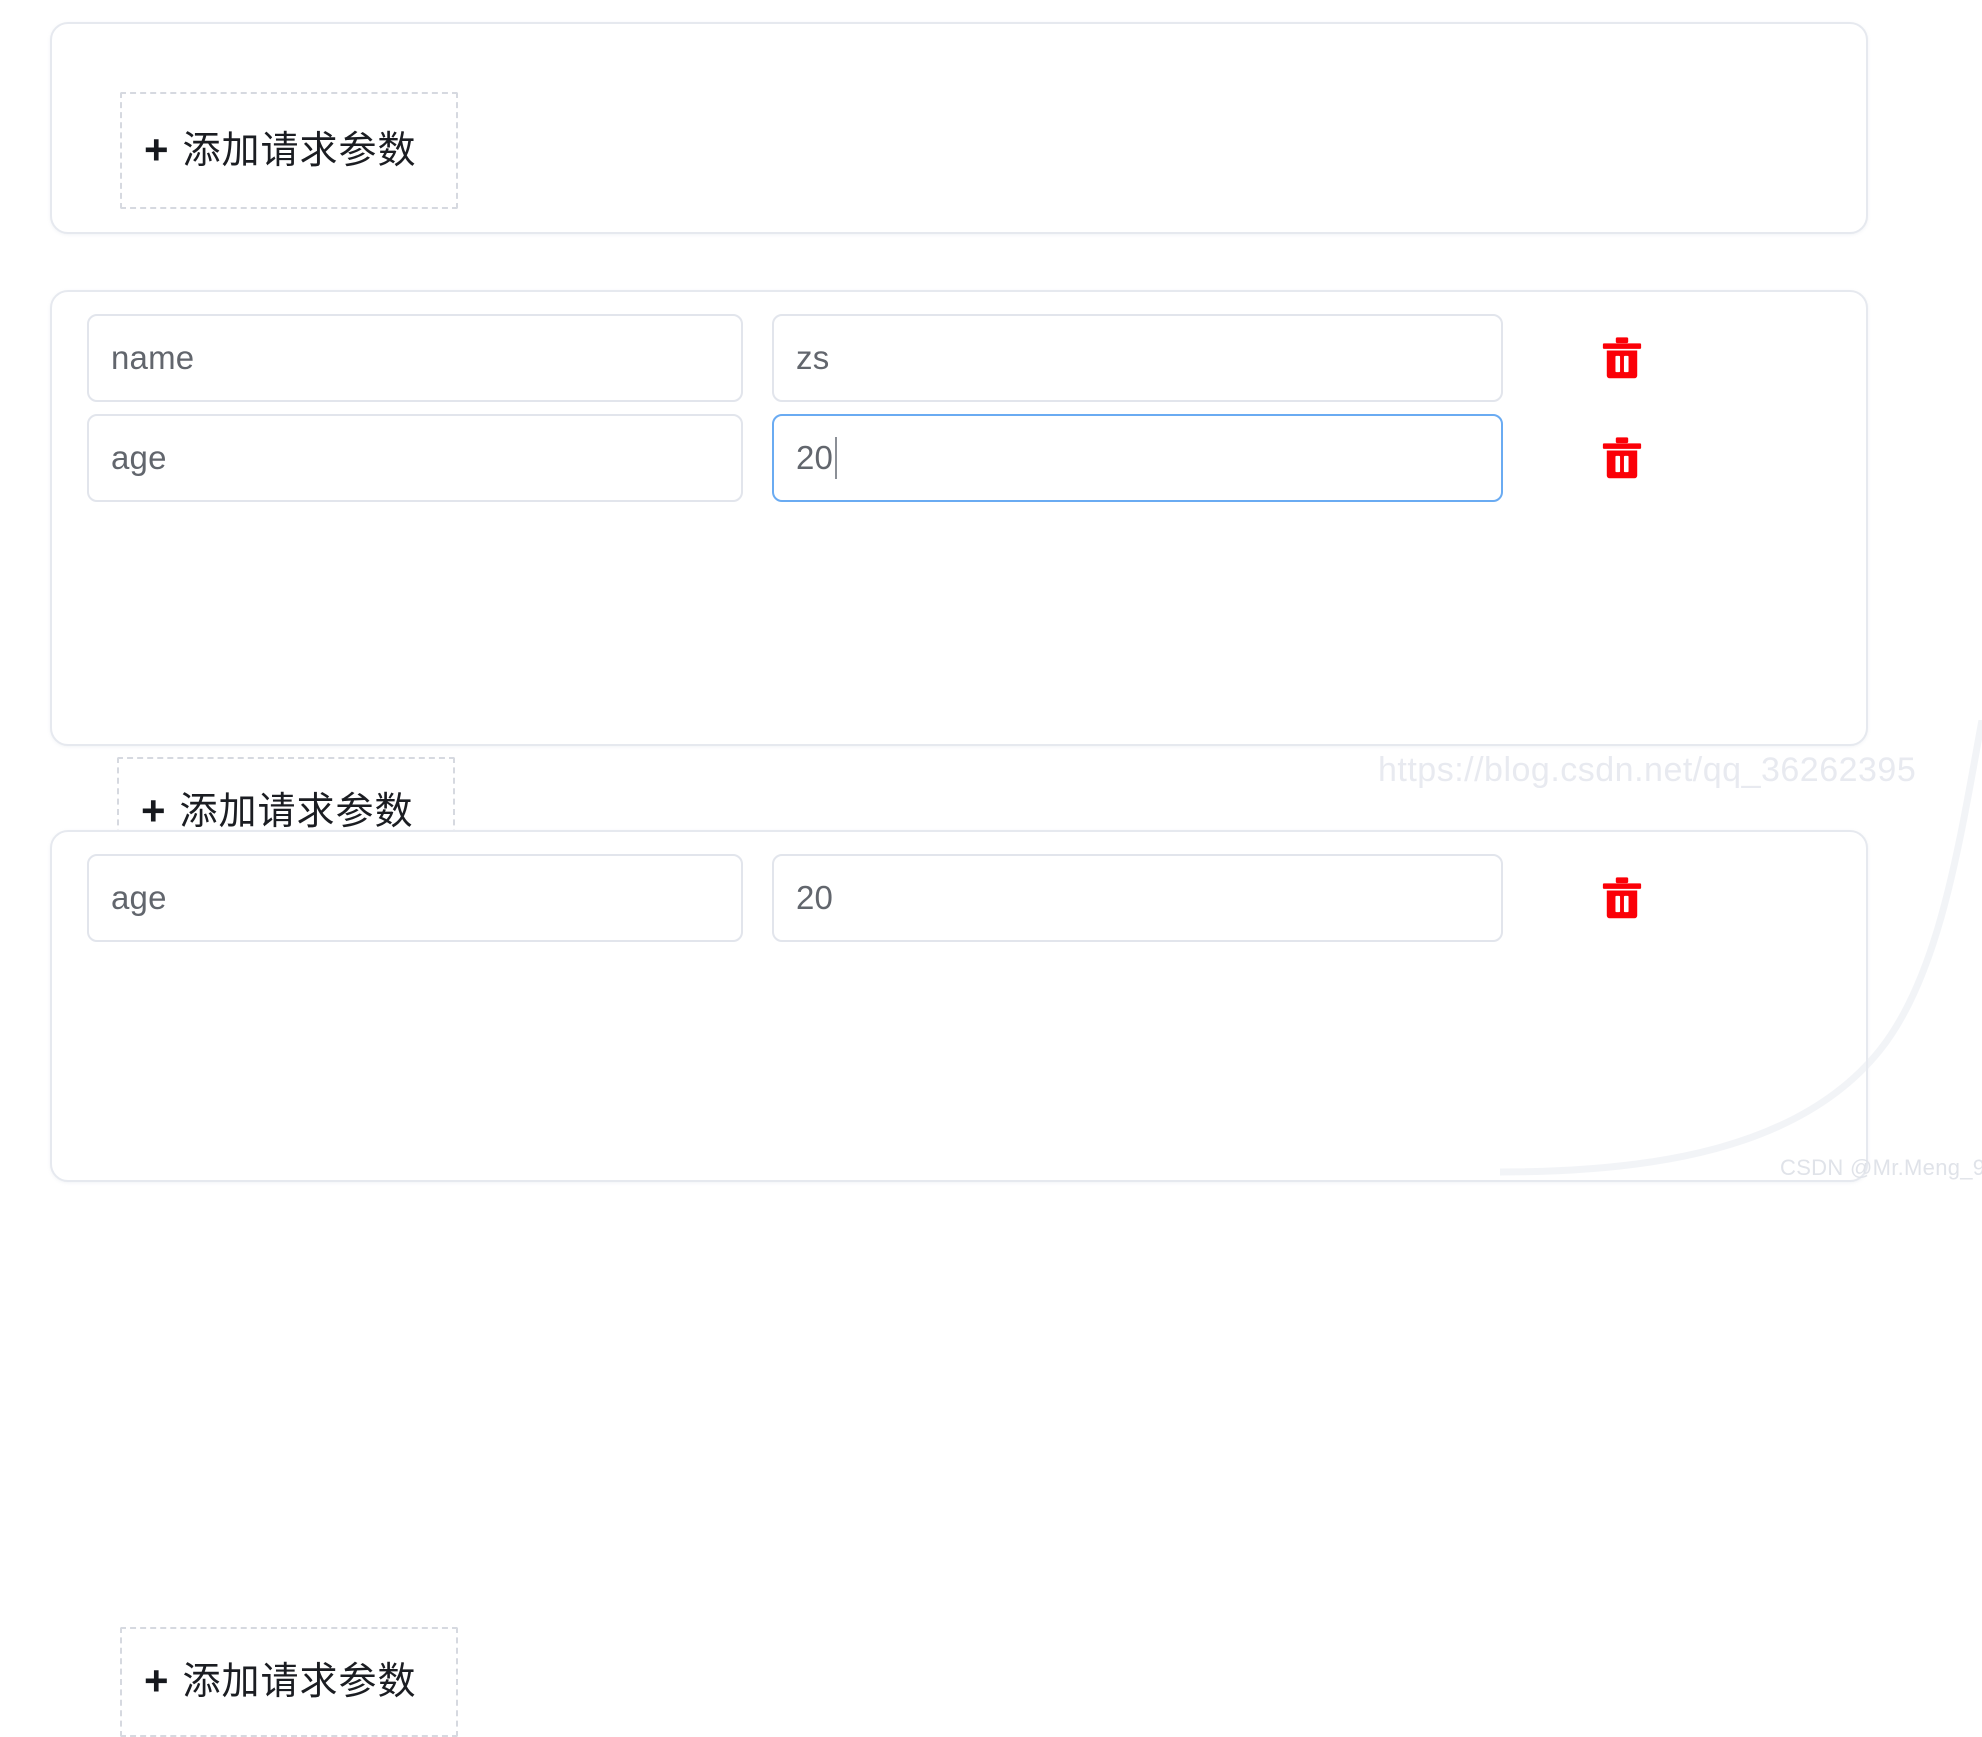 The width and height of the screenshot is (1982, 1737). Describe the element at coordinates (1647, 770) in the screenshot. I see `watermark-url: https://blog.csdn.net/qq_36262395` at that location.